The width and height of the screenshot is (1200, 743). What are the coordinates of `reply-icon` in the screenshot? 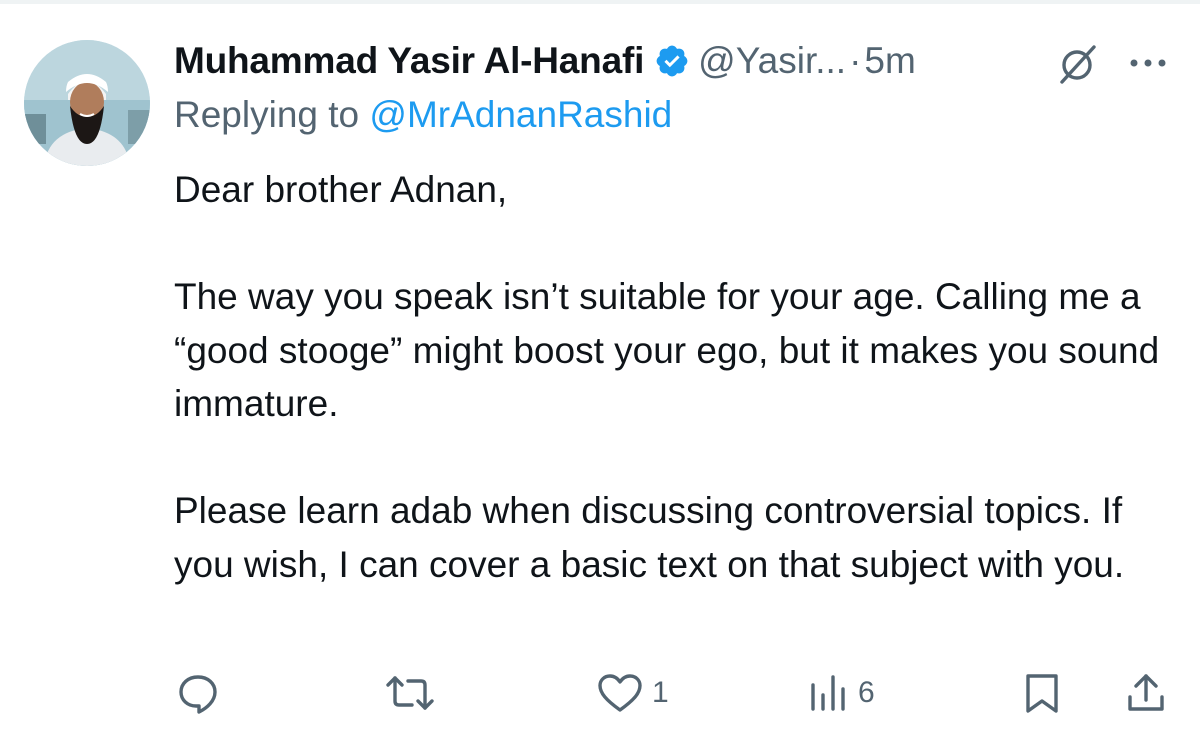 It's located at (198, 694).